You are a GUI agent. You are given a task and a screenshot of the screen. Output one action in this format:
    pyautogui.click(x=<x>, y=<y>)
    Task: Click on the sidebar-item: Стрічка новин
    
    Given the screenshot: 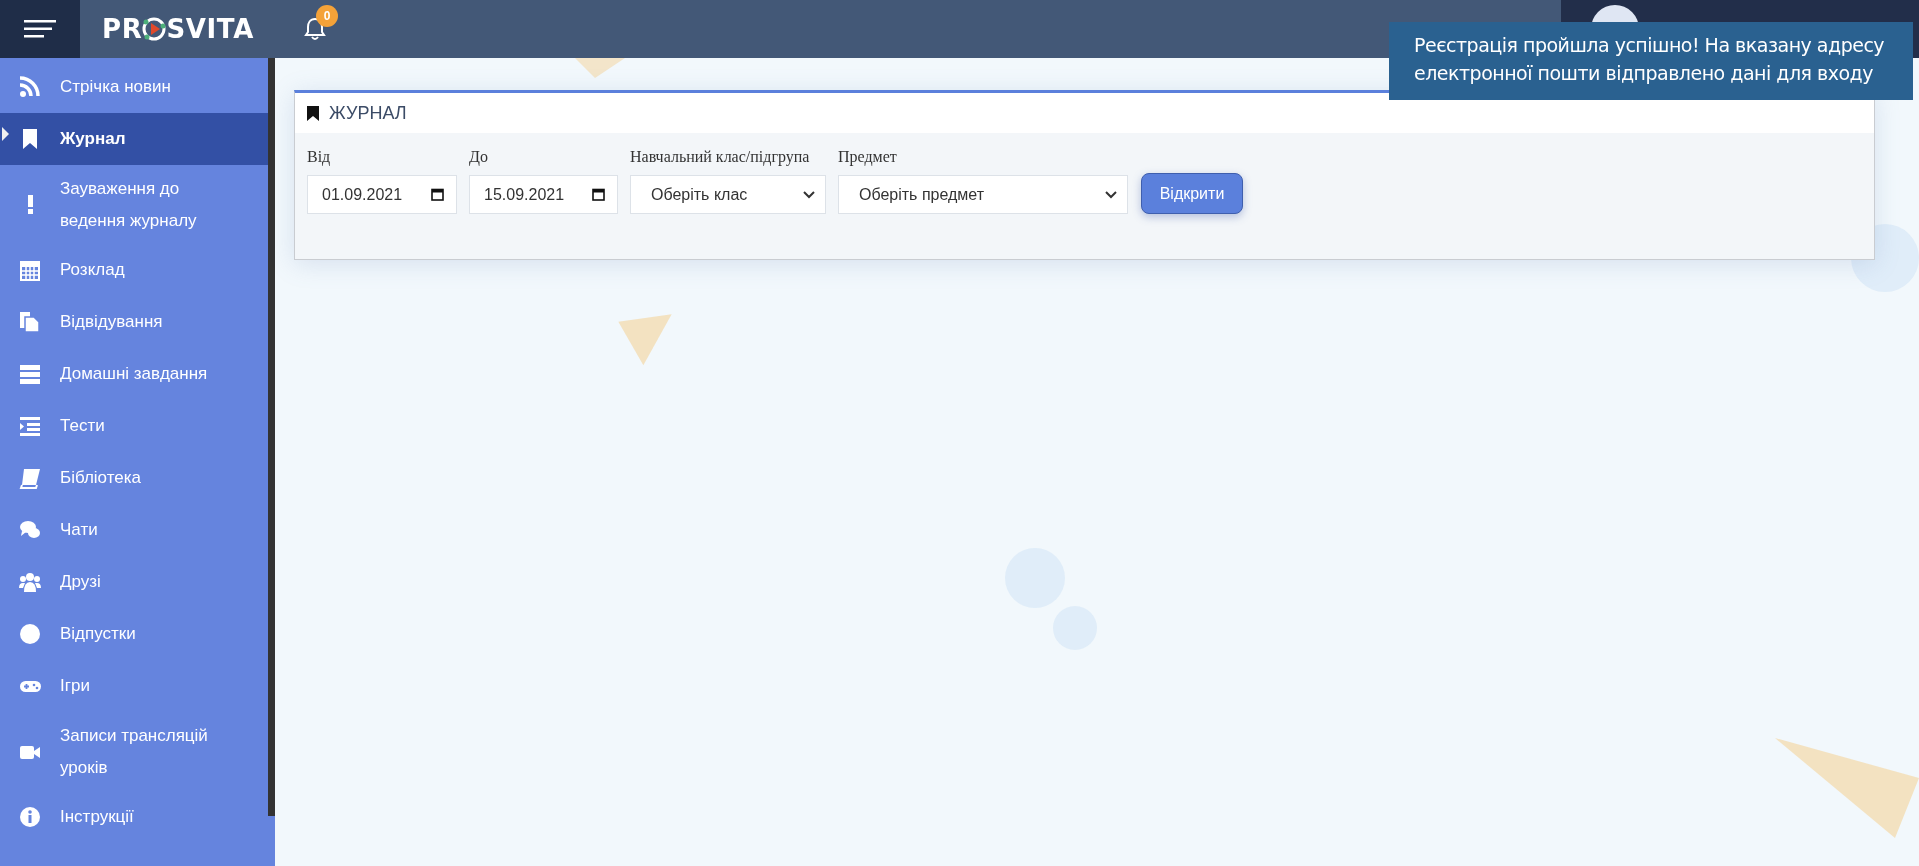 What is the action you would take?
    pyautogui.click(x=134, y=87)
    